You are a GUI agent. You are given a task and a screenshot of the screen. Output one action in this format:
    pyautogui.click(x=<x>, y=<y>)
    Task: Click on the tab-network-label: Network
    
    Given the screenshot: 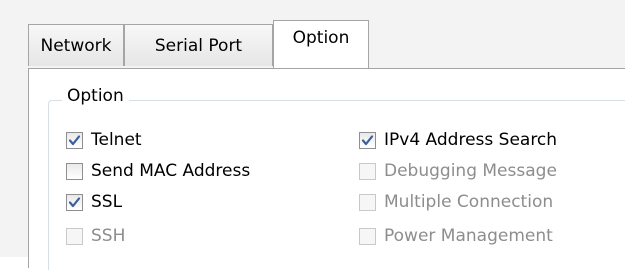 What is the action you would take?
    pyautogui.click(x=76, y=46)
    